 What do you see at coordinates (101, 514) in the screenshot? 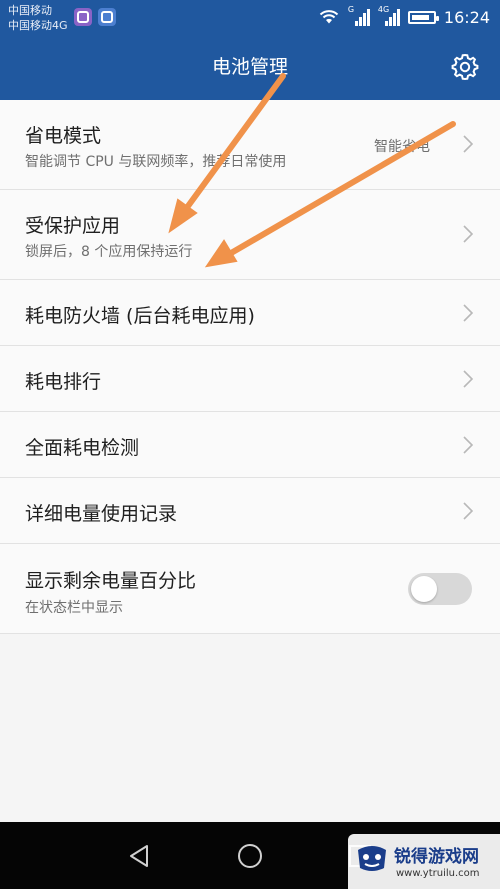
I see `setting-title: 详细电量使用记录` at bounding box center [101, 514].